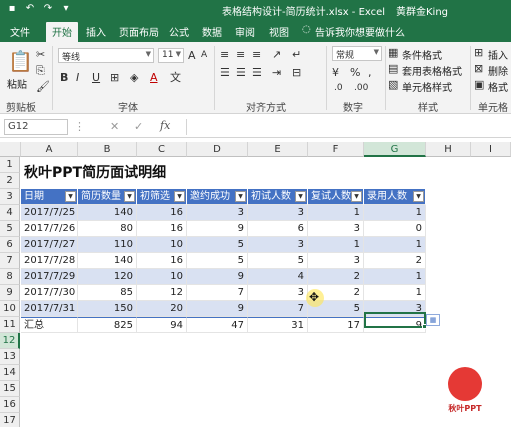 Image resolution: width=511 pixels, height=427 pixels. Describe the element at coordinates (10, 325) in the screenshot. I see `row-header-11: 11` at that location.